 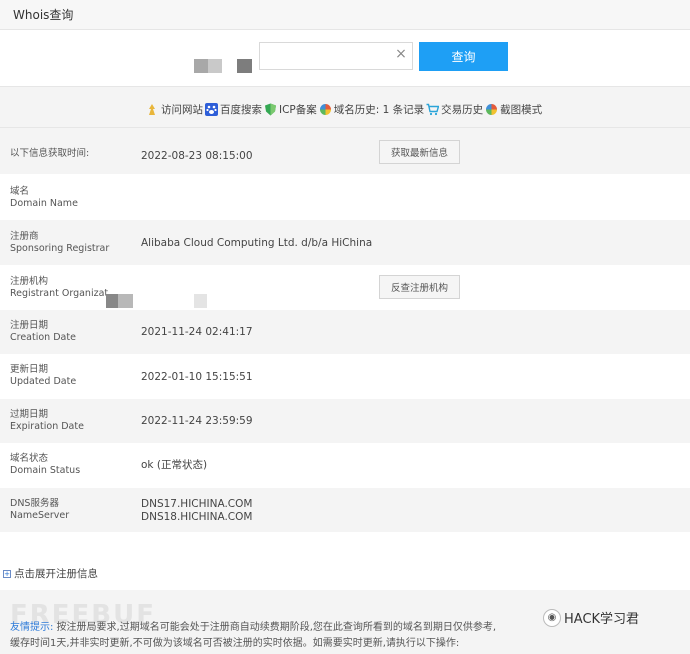 I want to click on fetch-time-label: 以下信息获取时间:, so click(x=50, y=153).